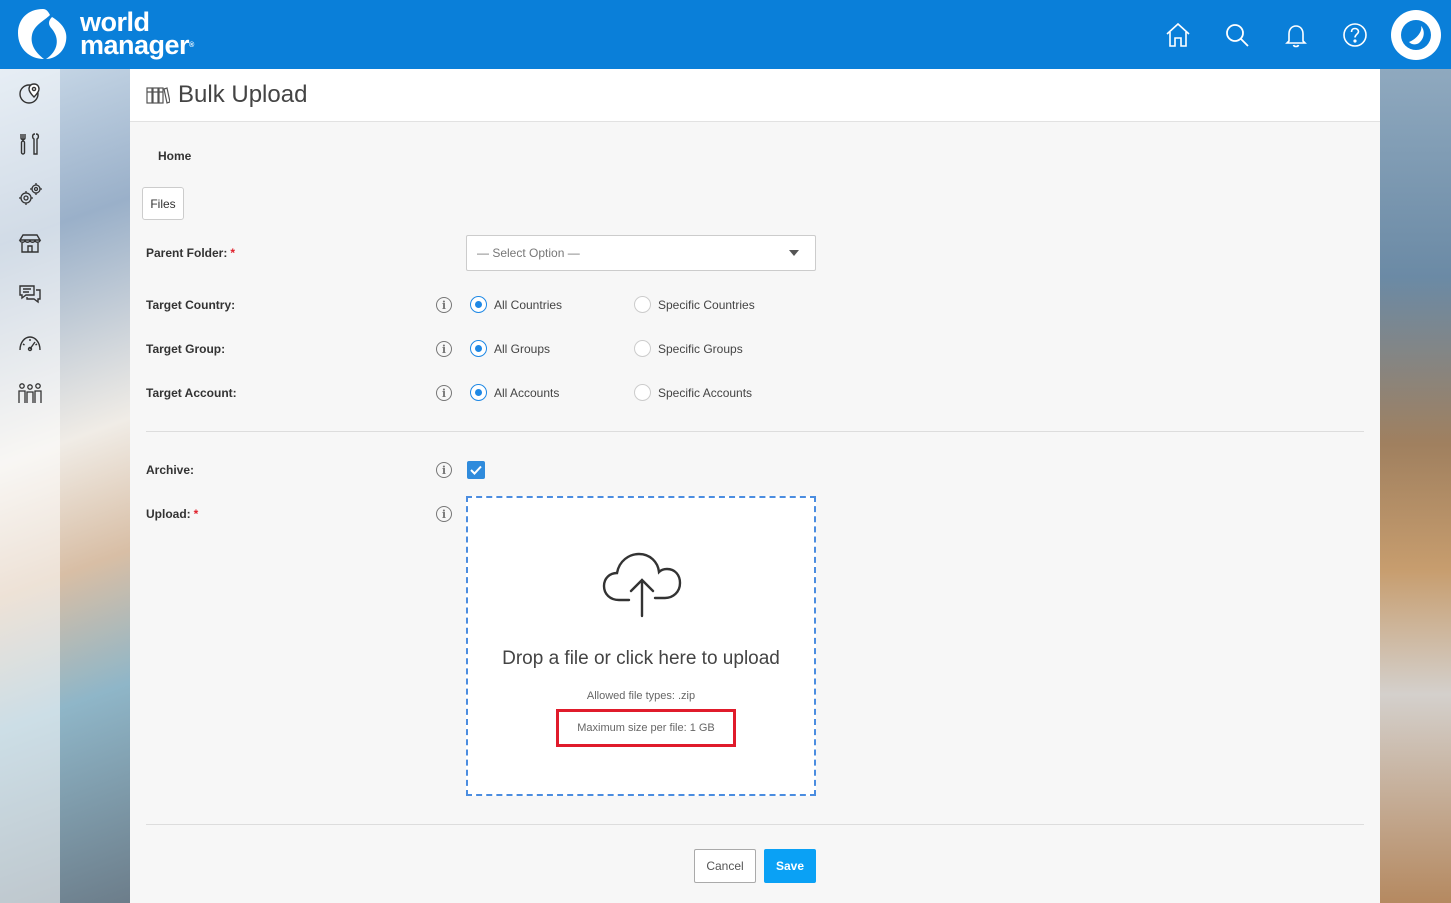 Image resolution: width=1451 pixels, height=903 pixels. I want to click on check-icon, so click(476, 470).